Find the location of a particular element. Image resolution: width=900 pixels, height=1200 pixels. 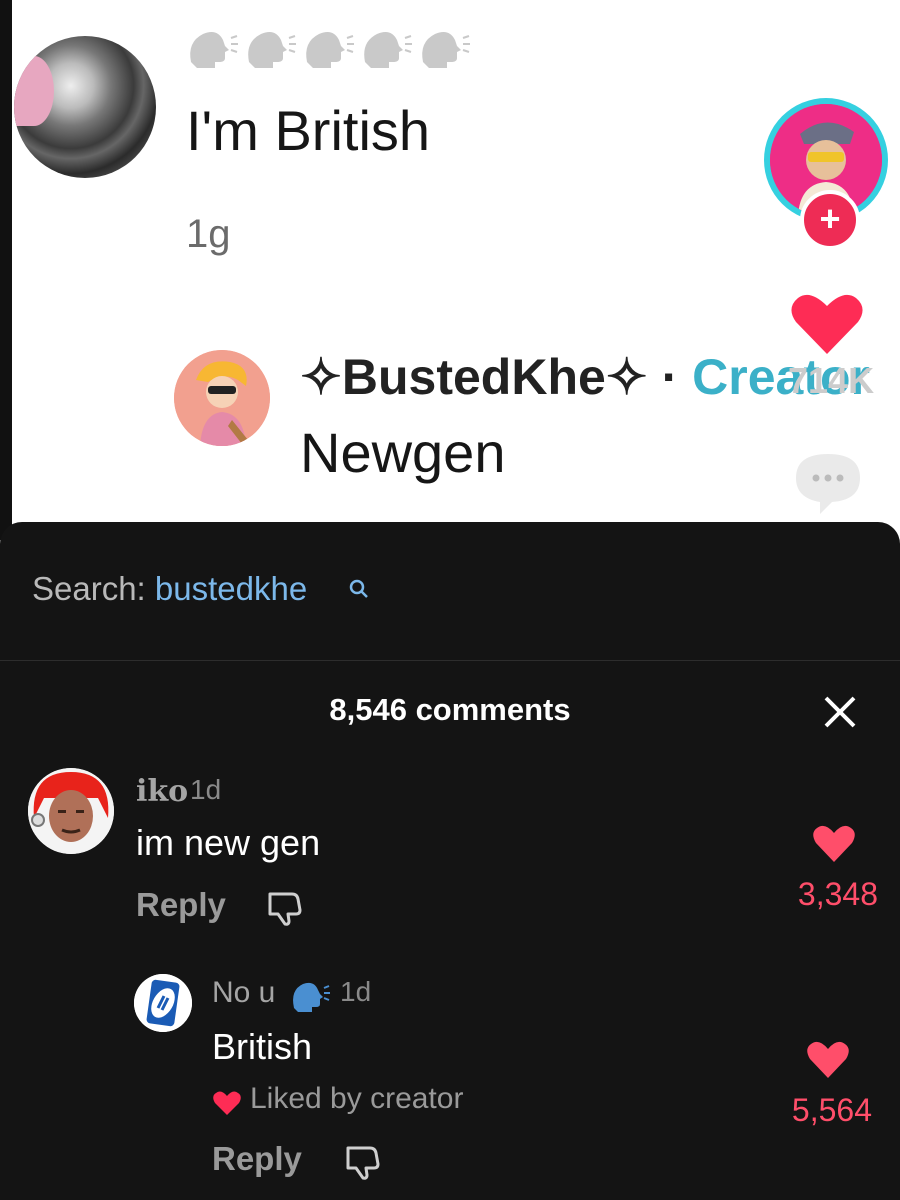

liked-by-creator-label: Liked by creator is located at coordinates (357, 1098).